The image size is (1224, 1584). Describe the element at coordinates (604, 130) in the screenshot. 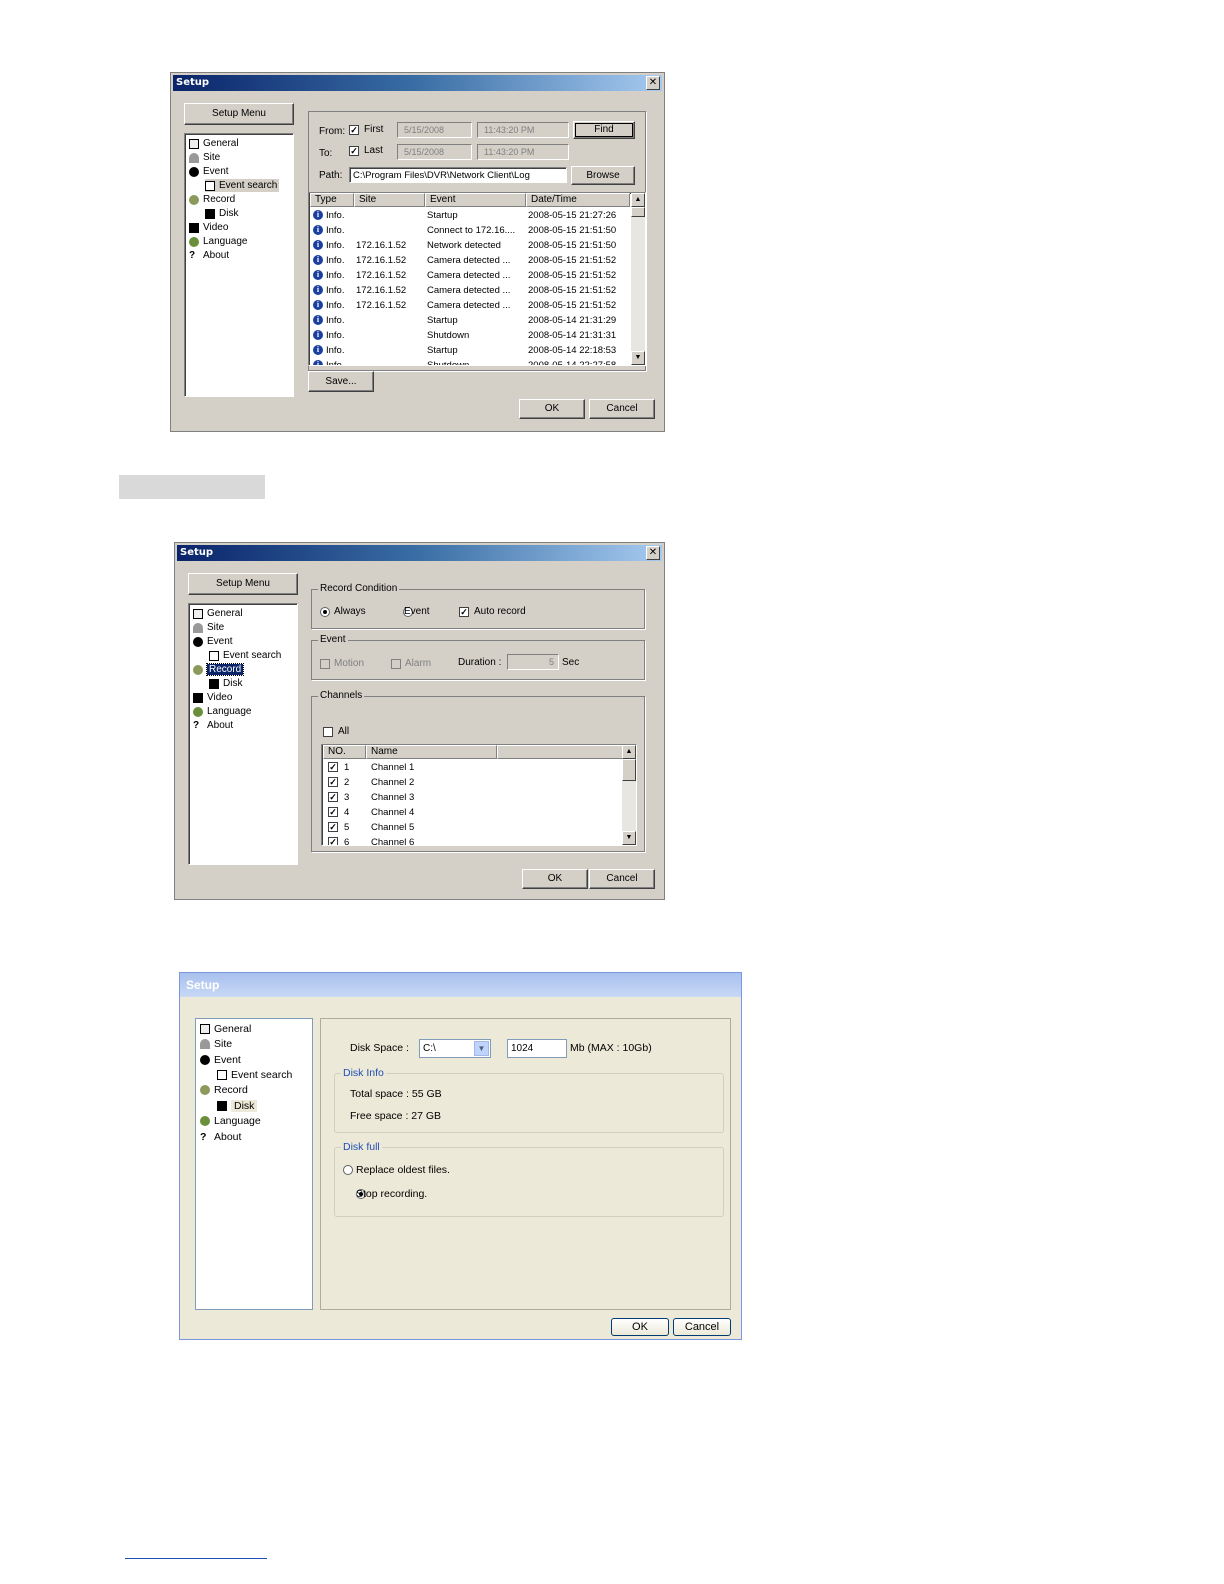

I see `find-button: Find` at that location.